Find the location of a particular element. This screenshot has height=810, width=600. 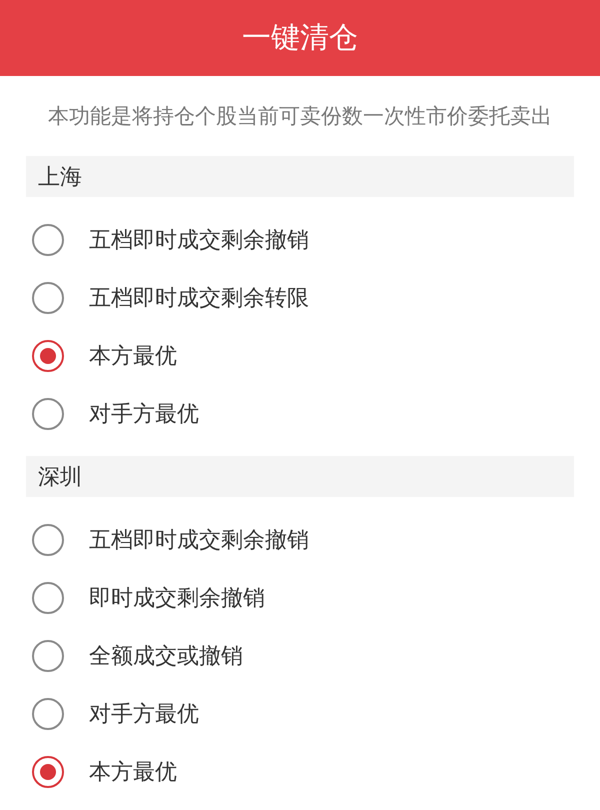

section-title: 深圳 is located at coordinates (60, 477).